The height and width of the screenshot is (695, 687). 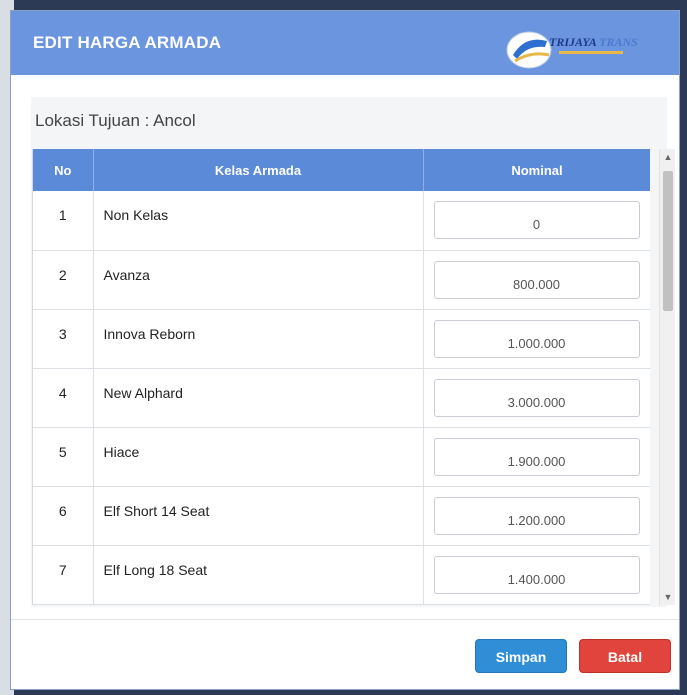 I want to click on row-no: 3, so click(x=63, y=339).